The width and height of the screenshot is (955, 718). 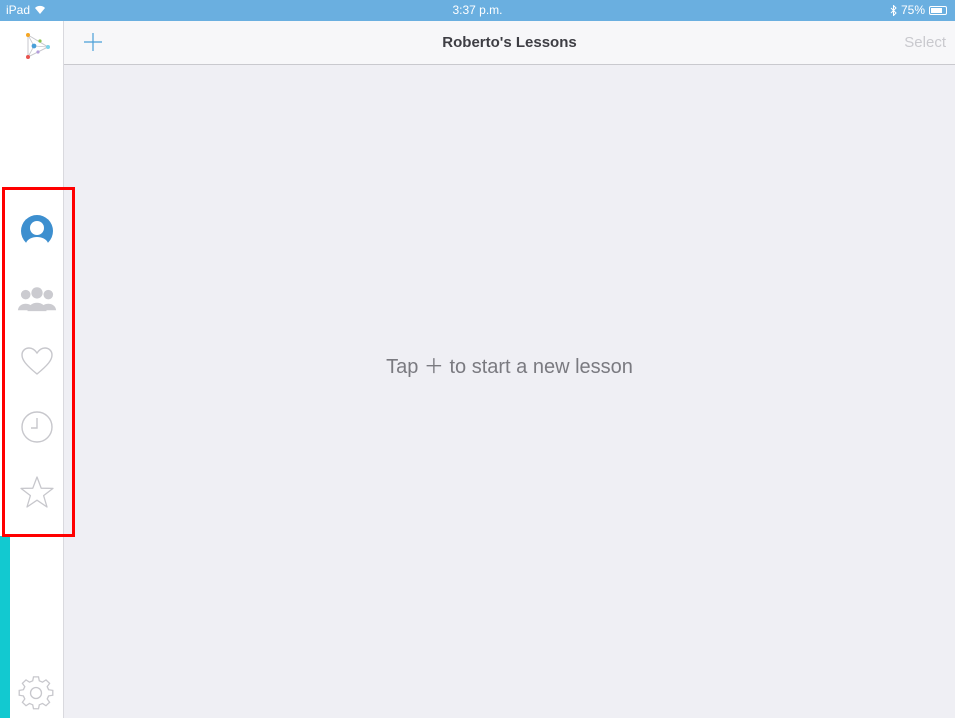 What do you see at coordinates (509, 367) in the screenshot?
I see `empty-state-message: Tap ＋ to start a new lesson` at bounding box center [509, 367].